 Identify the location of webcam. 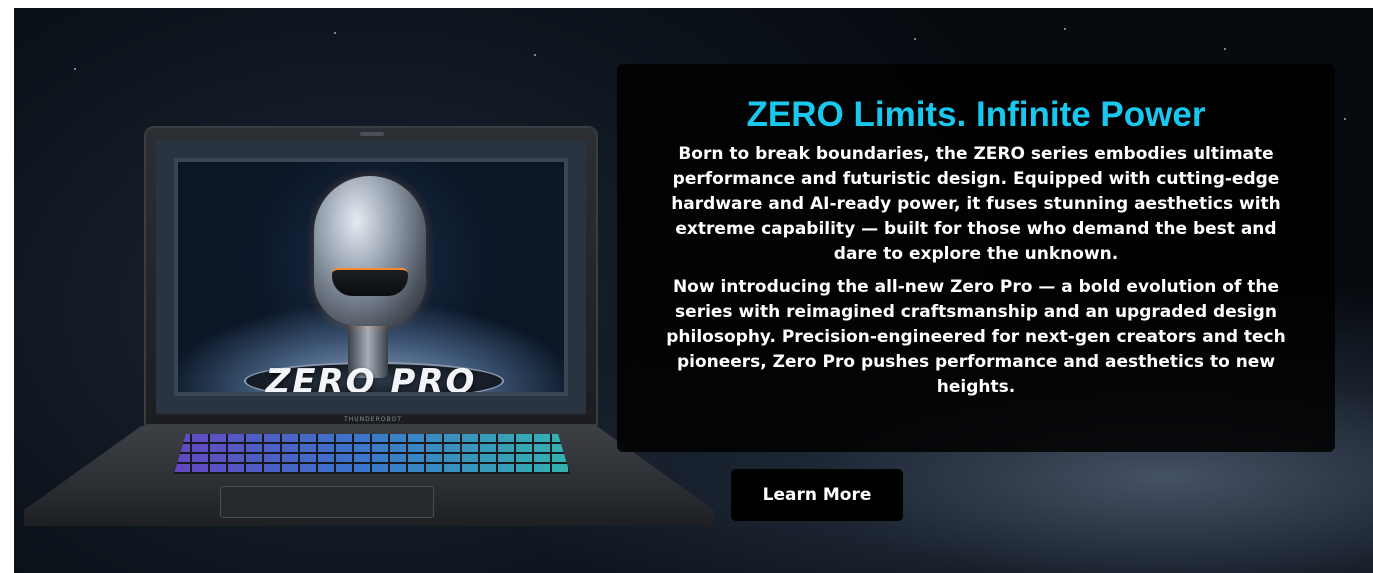
(372, 134).